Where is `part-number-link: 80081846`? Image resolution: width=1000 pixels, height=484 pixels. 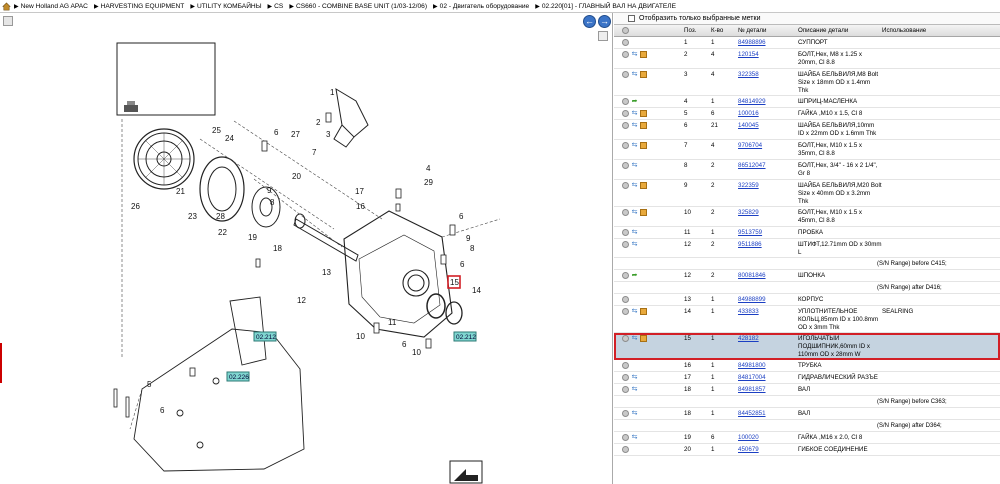
part-number-link: 80081846 is located at coordinates (752, 275).